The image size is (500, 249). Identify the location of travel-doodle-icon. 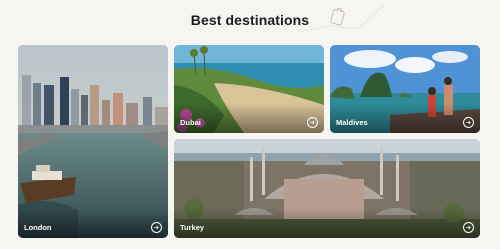
(341, 18).